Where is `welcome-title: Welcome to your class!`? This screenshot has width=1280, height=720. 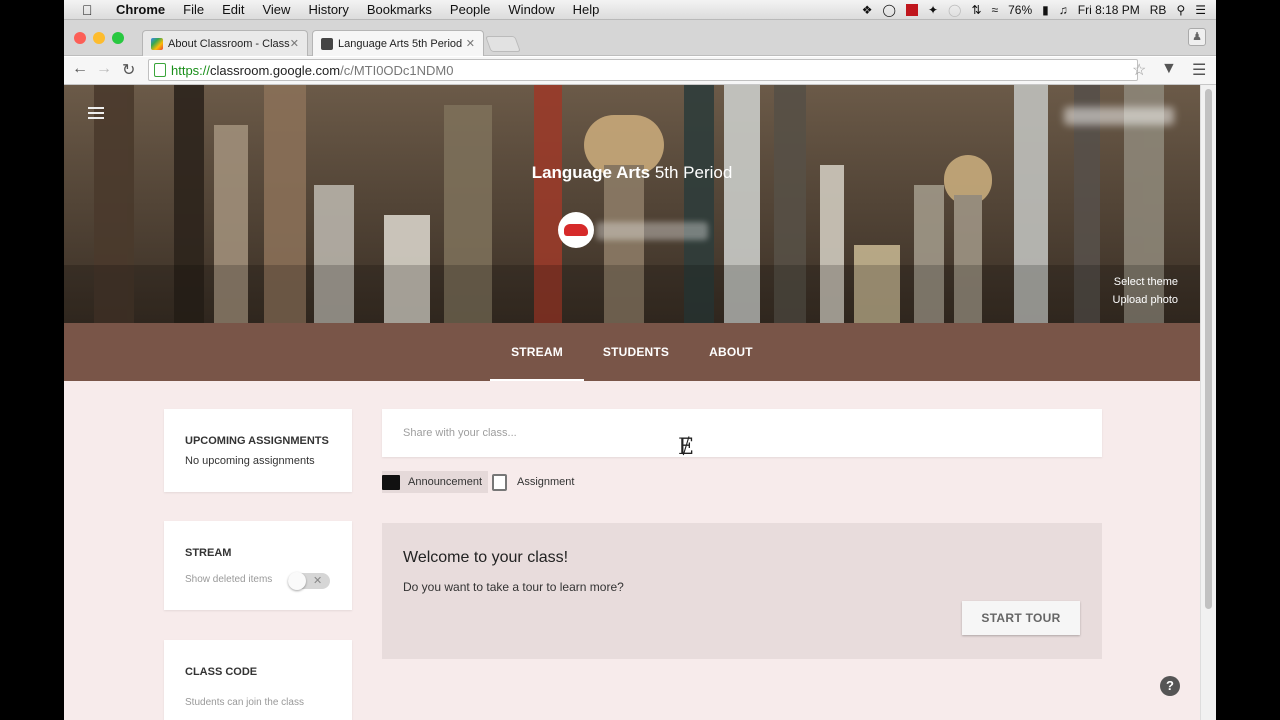 welcome-title: Welcome to your class! is located at coordinates (486, 557).